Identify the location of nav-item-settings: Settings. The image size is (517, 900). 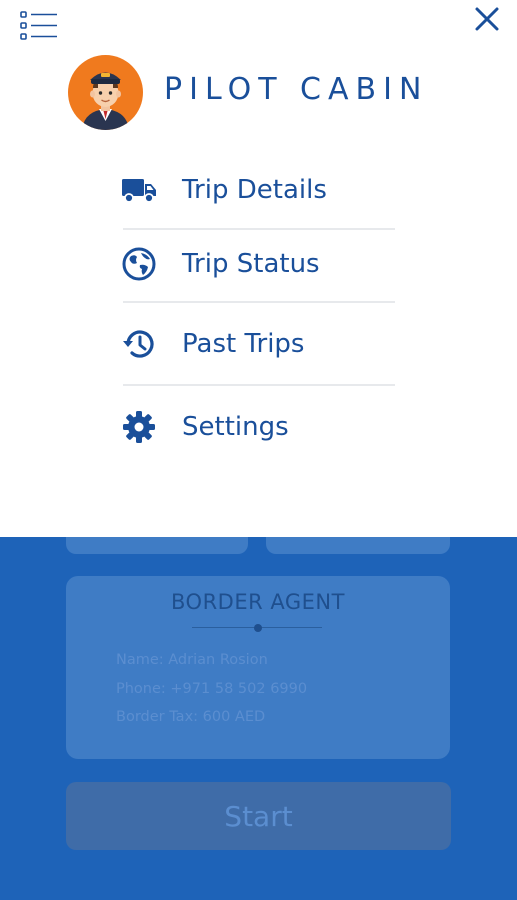
(257, 427).